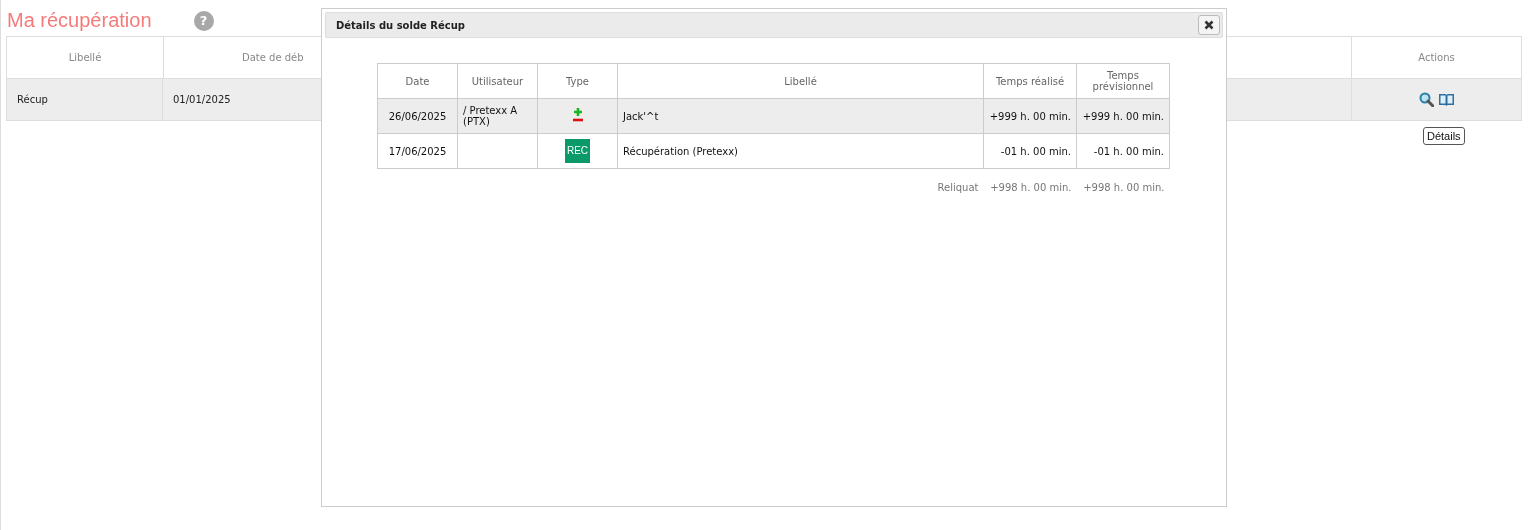  I want to click on table-cell: / Pretexx A (PTX), so click(490, 116).